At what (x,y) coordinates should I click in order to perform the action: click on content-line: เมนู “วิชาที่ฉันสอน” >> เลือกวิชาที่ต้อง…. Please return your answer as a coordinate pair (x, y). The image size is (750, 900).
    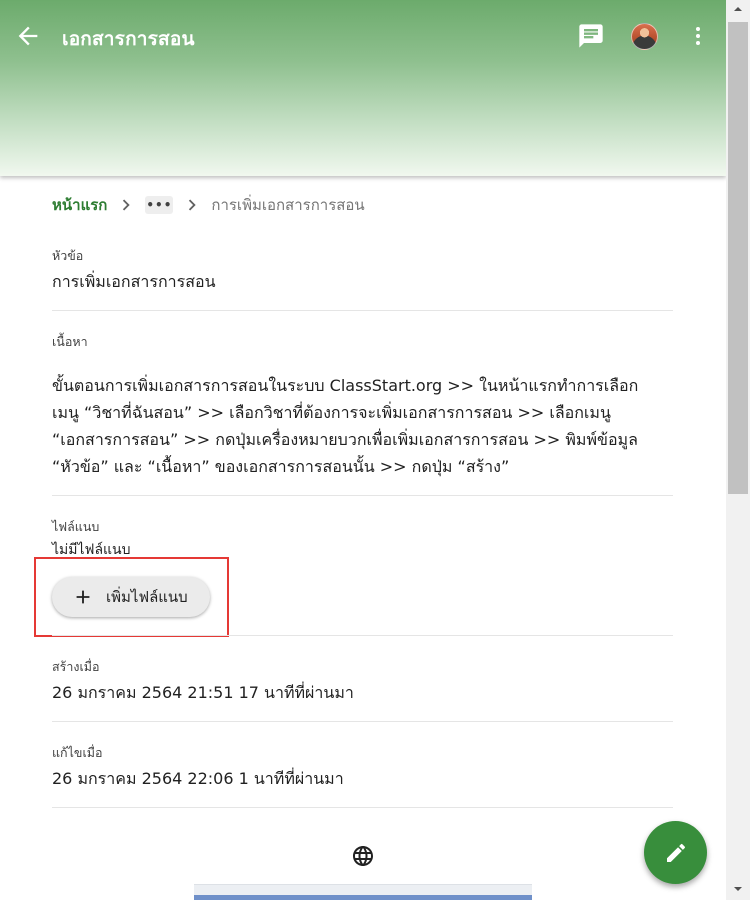
    Looking at the image, I should click on (331, 412).